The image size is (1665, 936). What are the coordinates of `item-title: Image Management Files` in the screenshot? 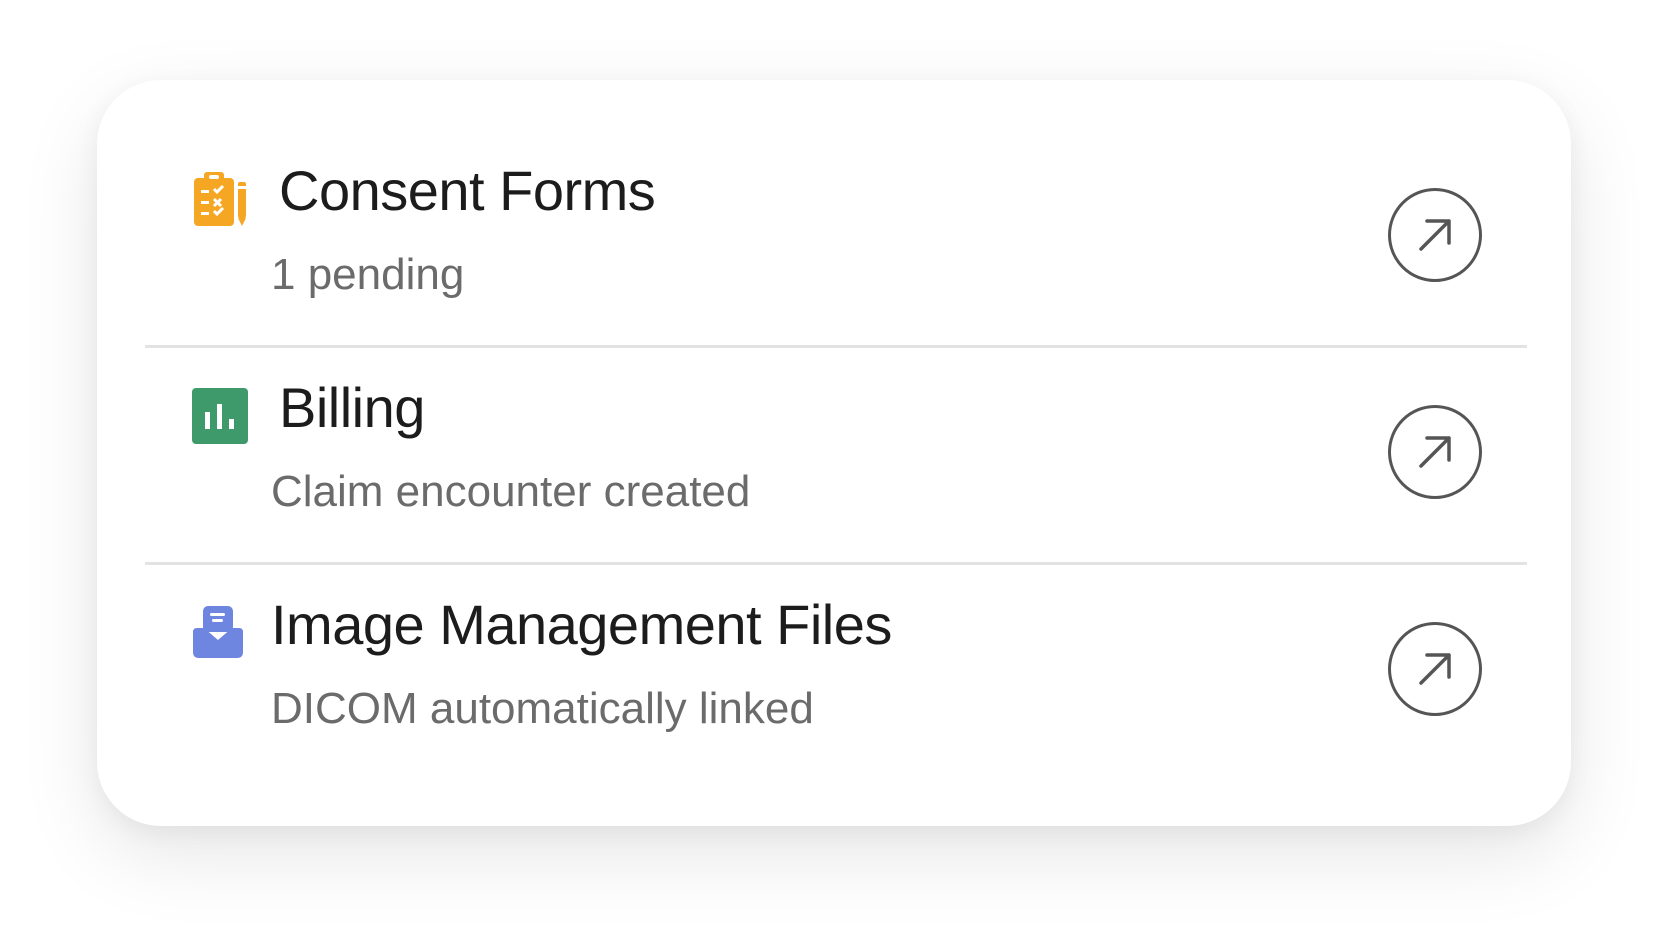 It's located at (581, 624).